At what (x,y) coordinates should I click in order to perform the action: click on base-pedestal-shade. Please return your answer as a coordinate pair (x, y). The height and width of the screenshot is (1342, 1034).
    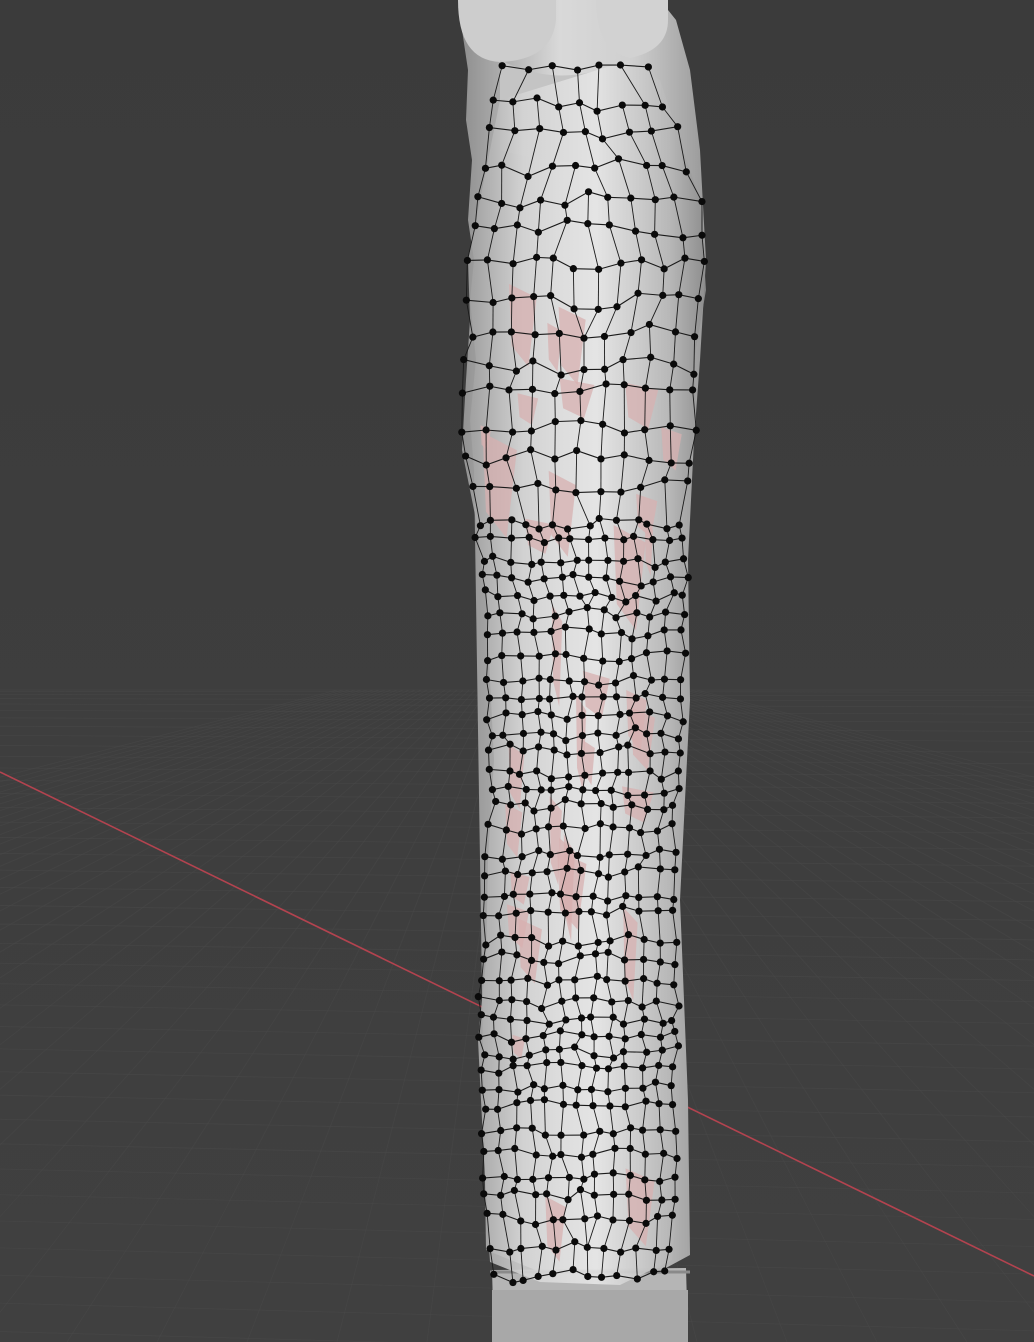
    Looking at the image, I should click on (590, 1316).